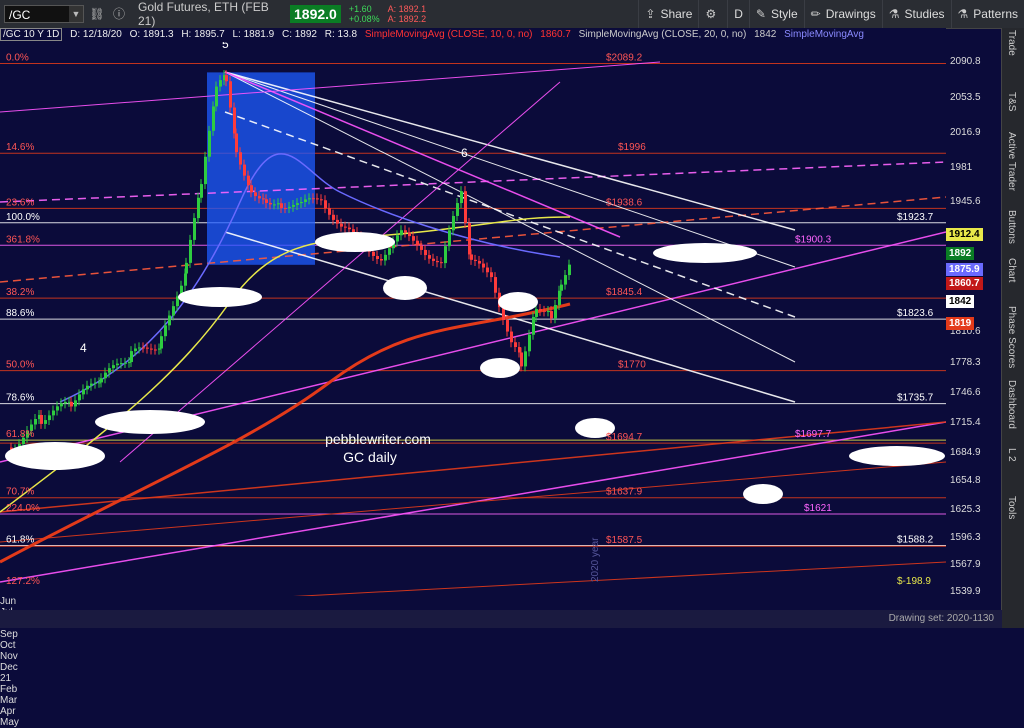 Image resolution: width=1024 pixels, height=728 pixels. I want to click on fib-label-mid: $-198.9, so click(914, 581).